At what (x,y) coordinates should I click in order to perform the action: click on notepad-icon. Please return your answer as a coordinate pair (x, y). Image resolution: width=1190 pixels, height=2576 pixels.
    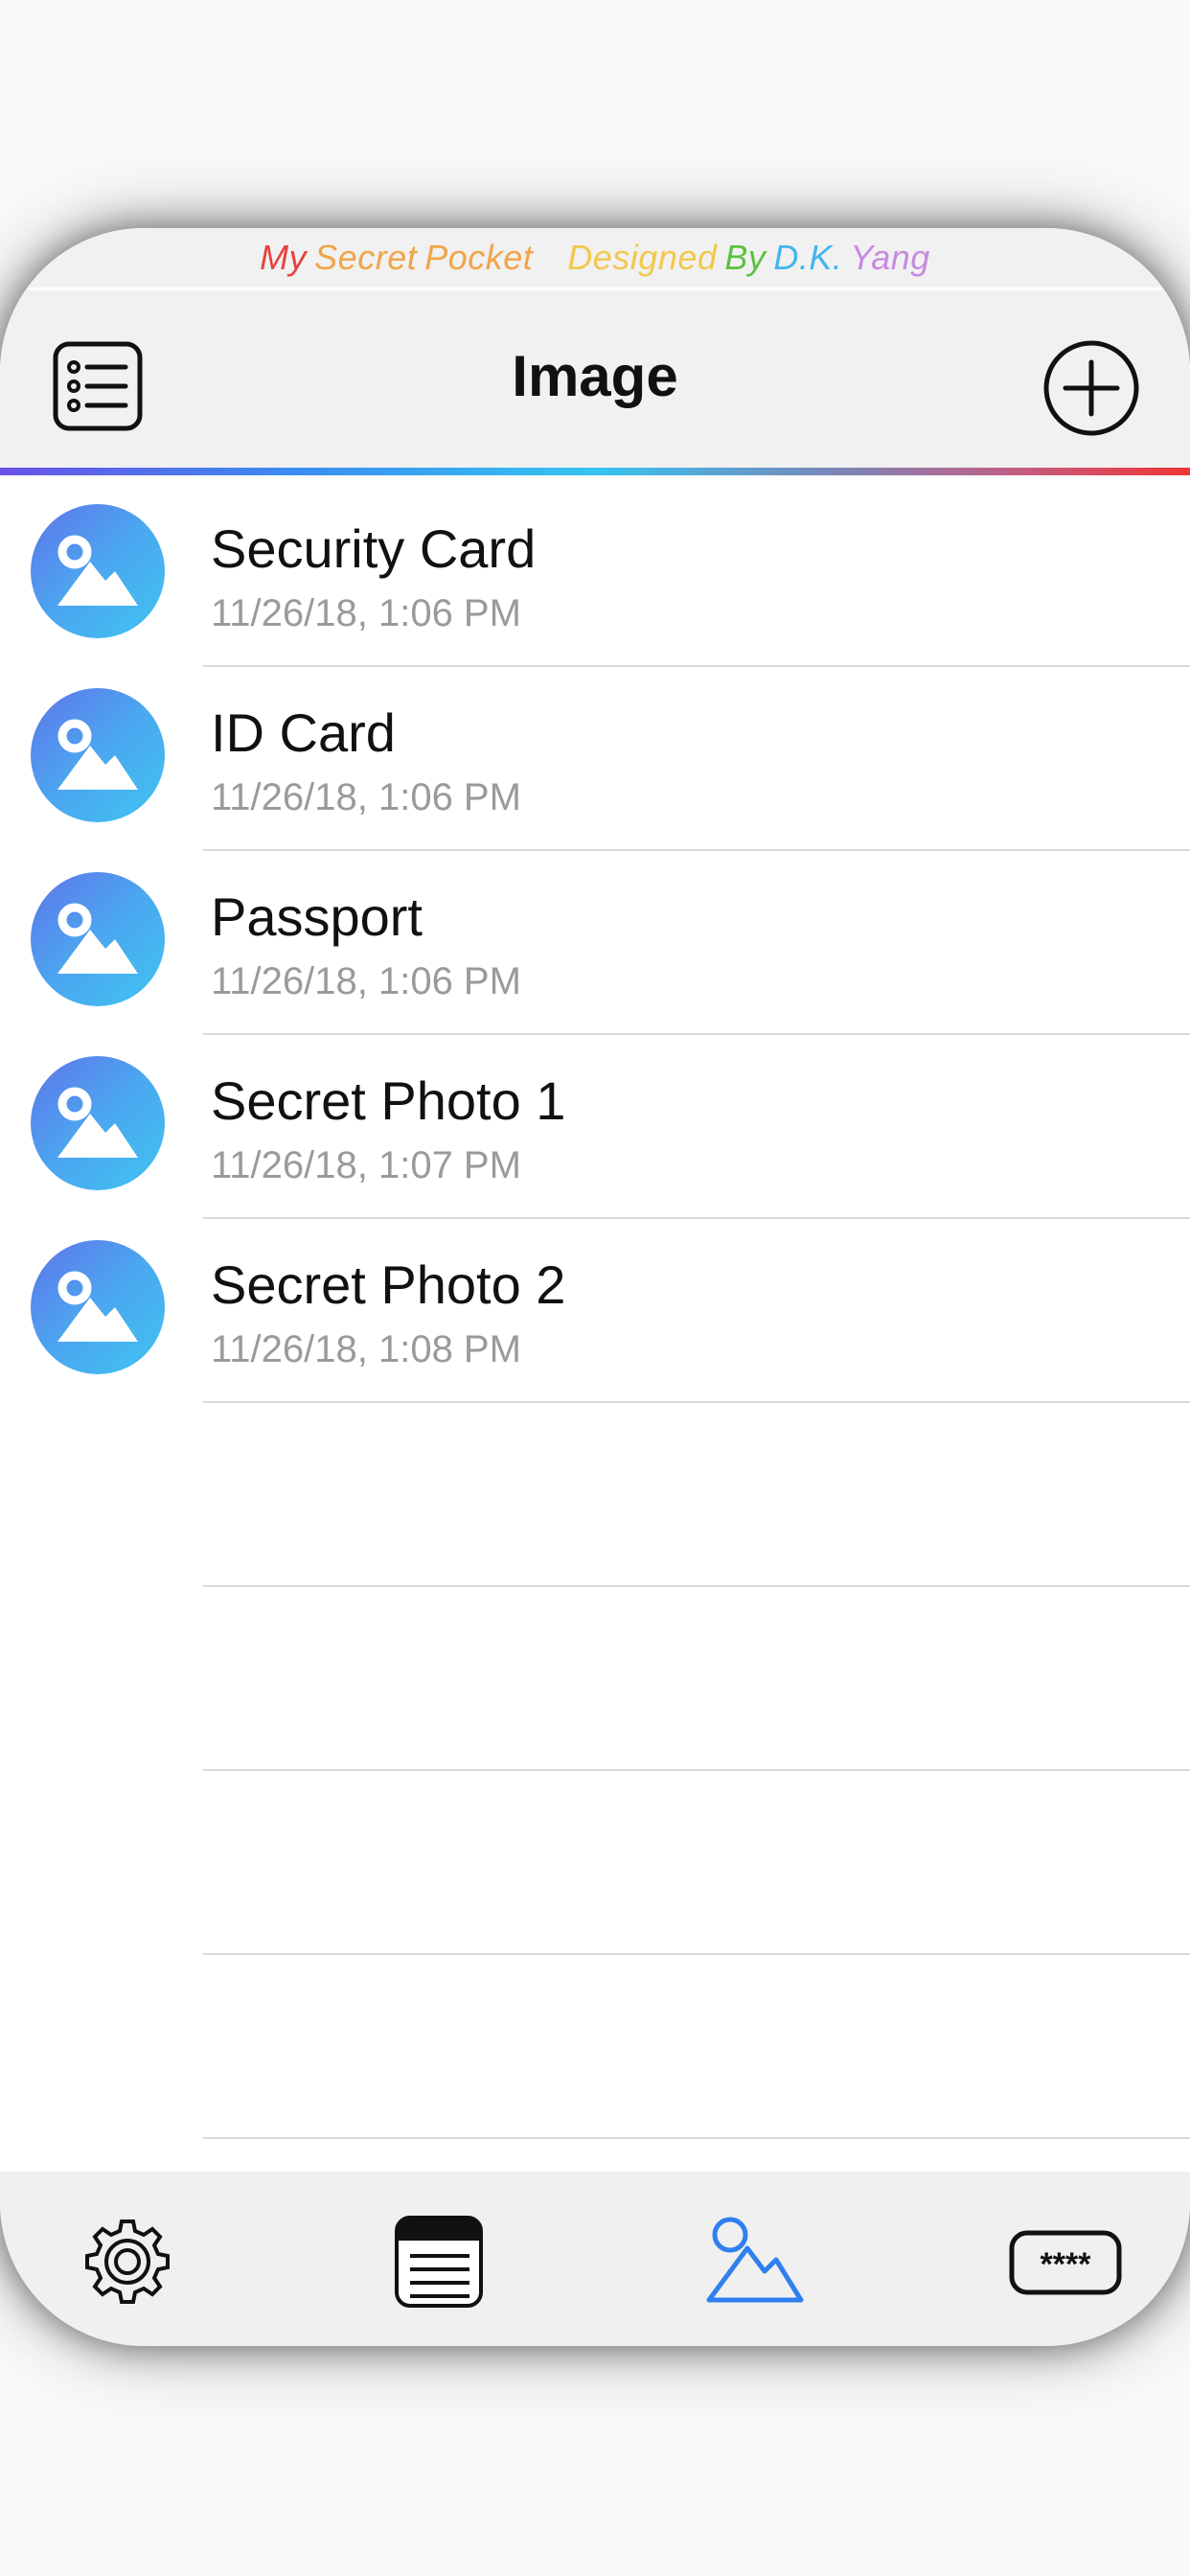
    Looking at the image, I should click on (439, 2262).